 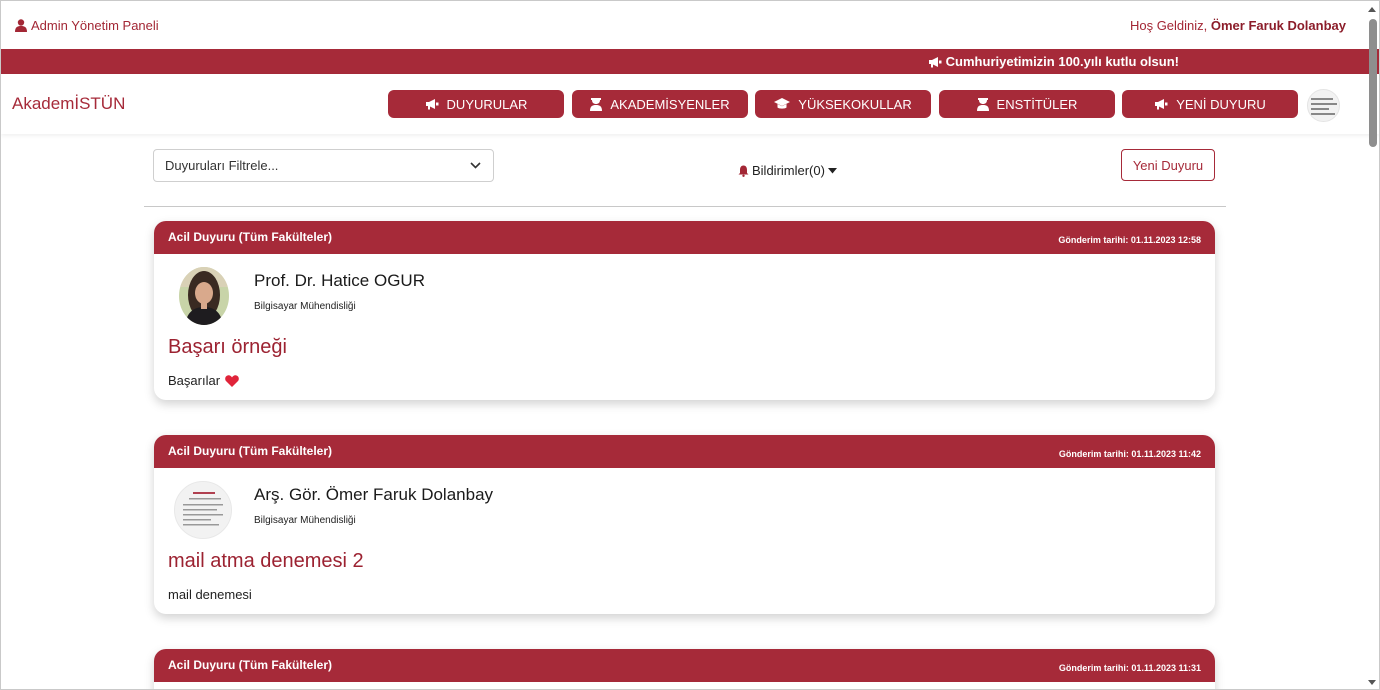 I want to click on brand-logo-text: AkademİSTÜN, so click(x=68, y=104).